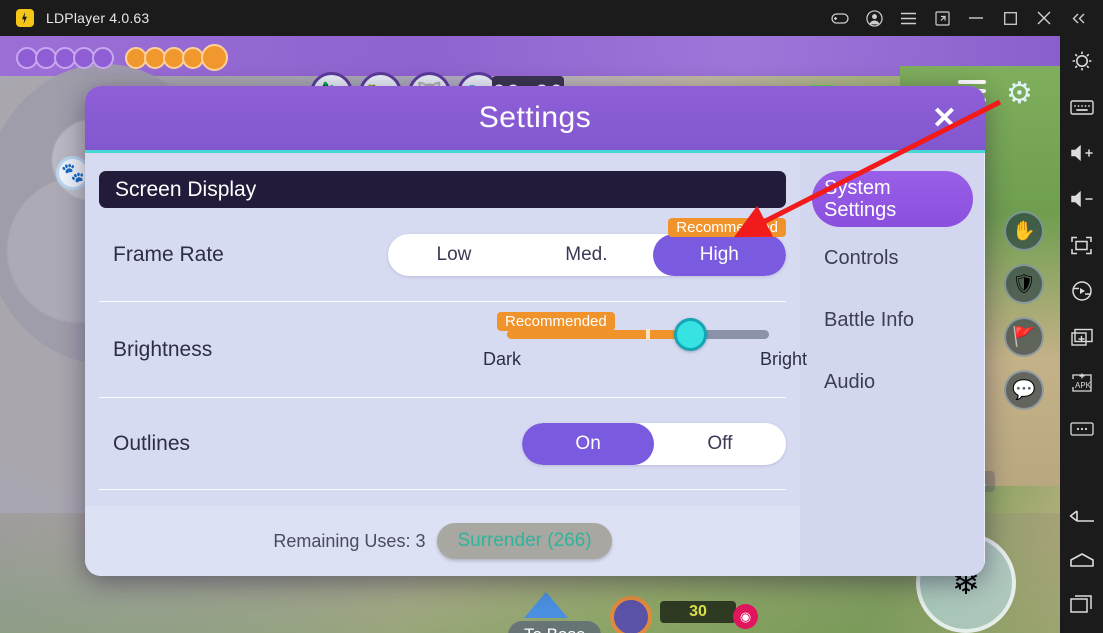  What do you see at coordinates (453, 350) in the screenshot?
I see `setting-row-brightness: Brightness Recommended Dark Bright` at bounding box center [453, 350].